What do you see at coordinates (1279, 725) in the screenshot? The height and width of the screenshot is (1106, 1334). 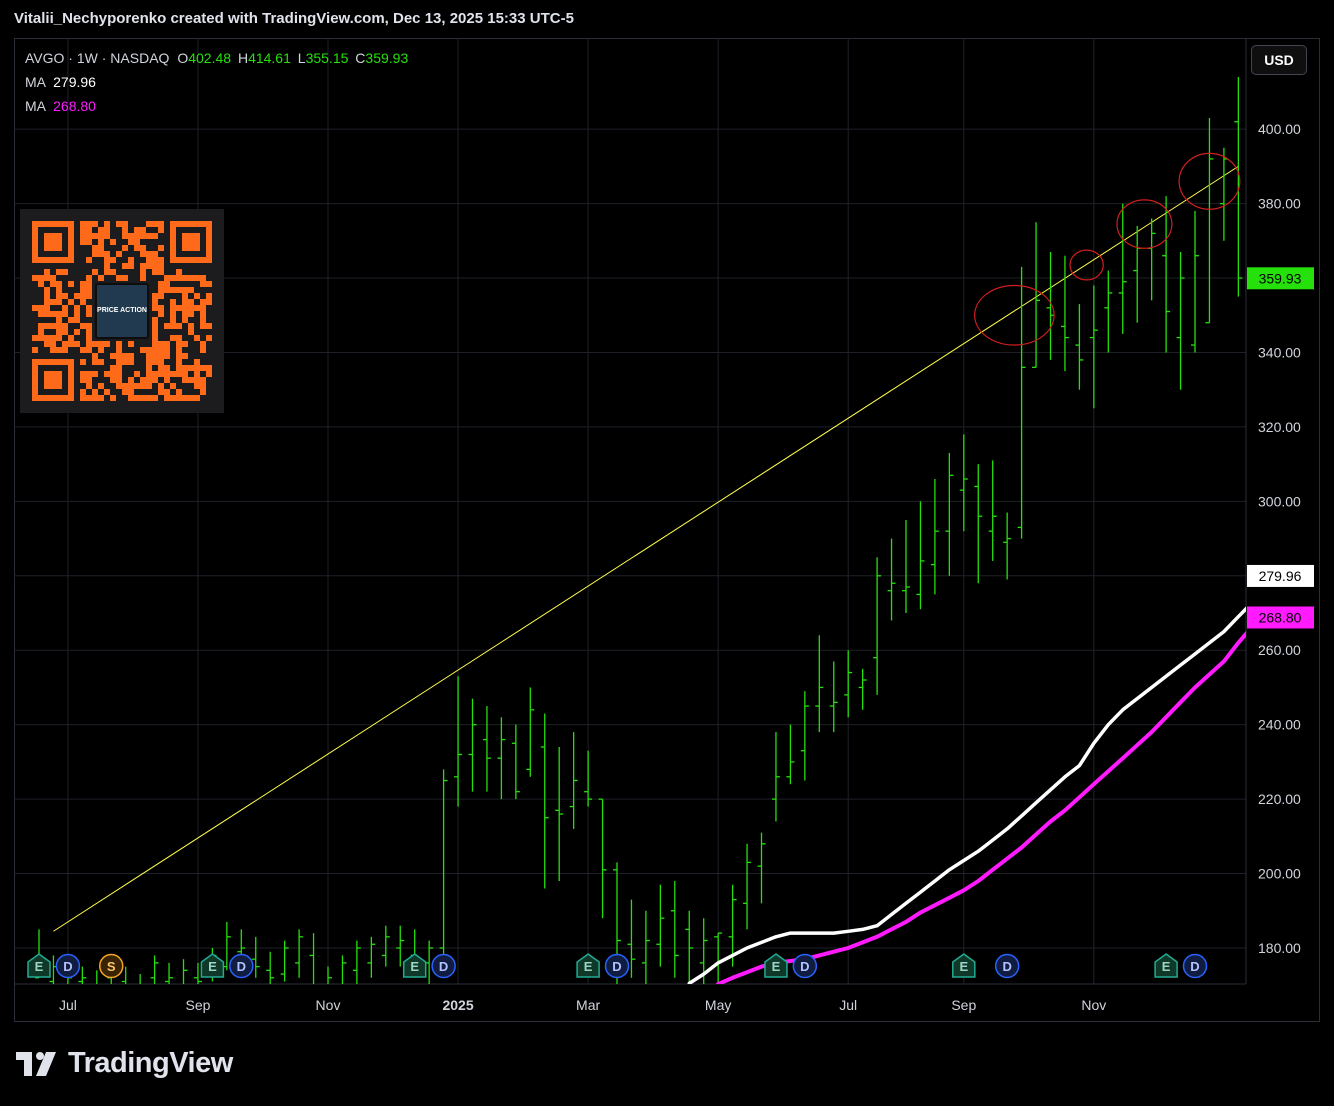 I see `y-tick-label: 240.00` at bounding box center [1279, 725].